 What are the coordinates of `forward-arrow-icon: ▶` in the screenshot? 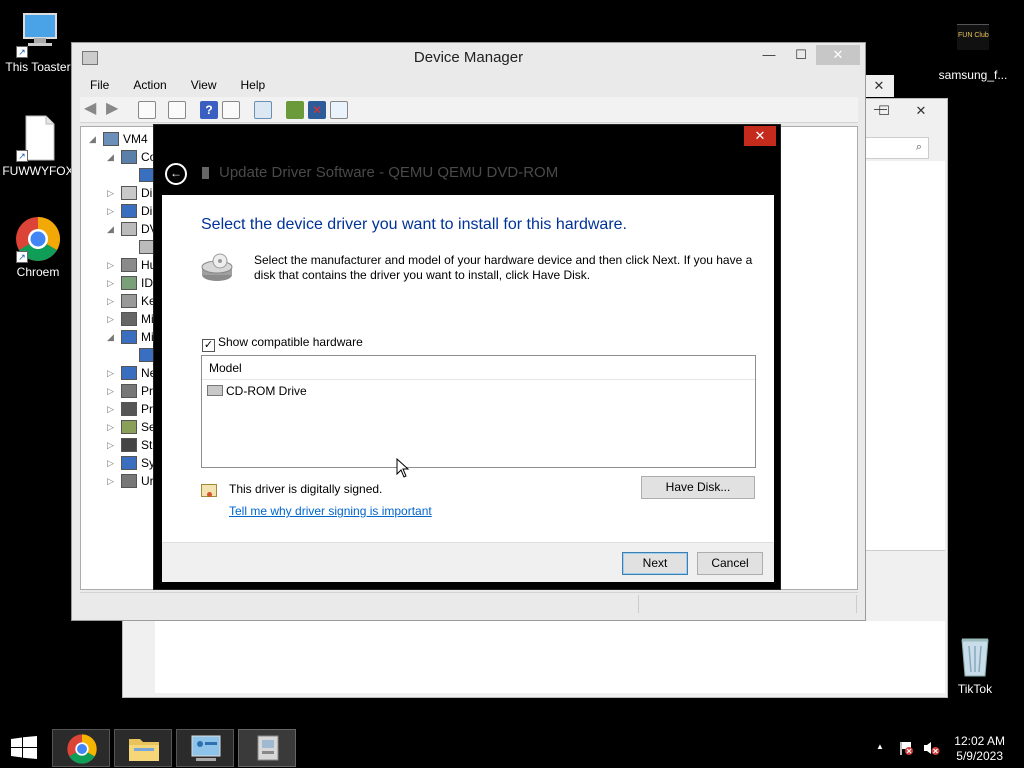 It's located at (115, 110).